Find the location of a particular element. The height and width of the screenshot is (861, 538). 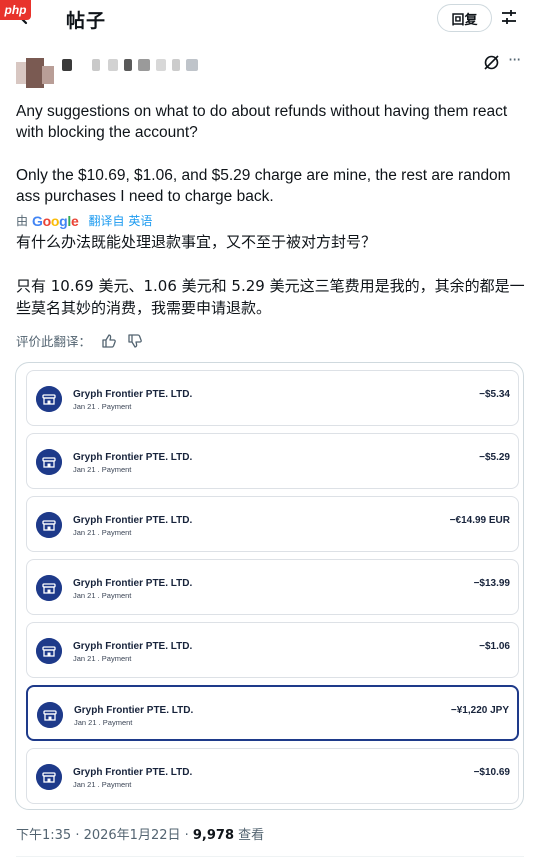

transaction-amount: −$10.69 is located at coordinates (491, 772).